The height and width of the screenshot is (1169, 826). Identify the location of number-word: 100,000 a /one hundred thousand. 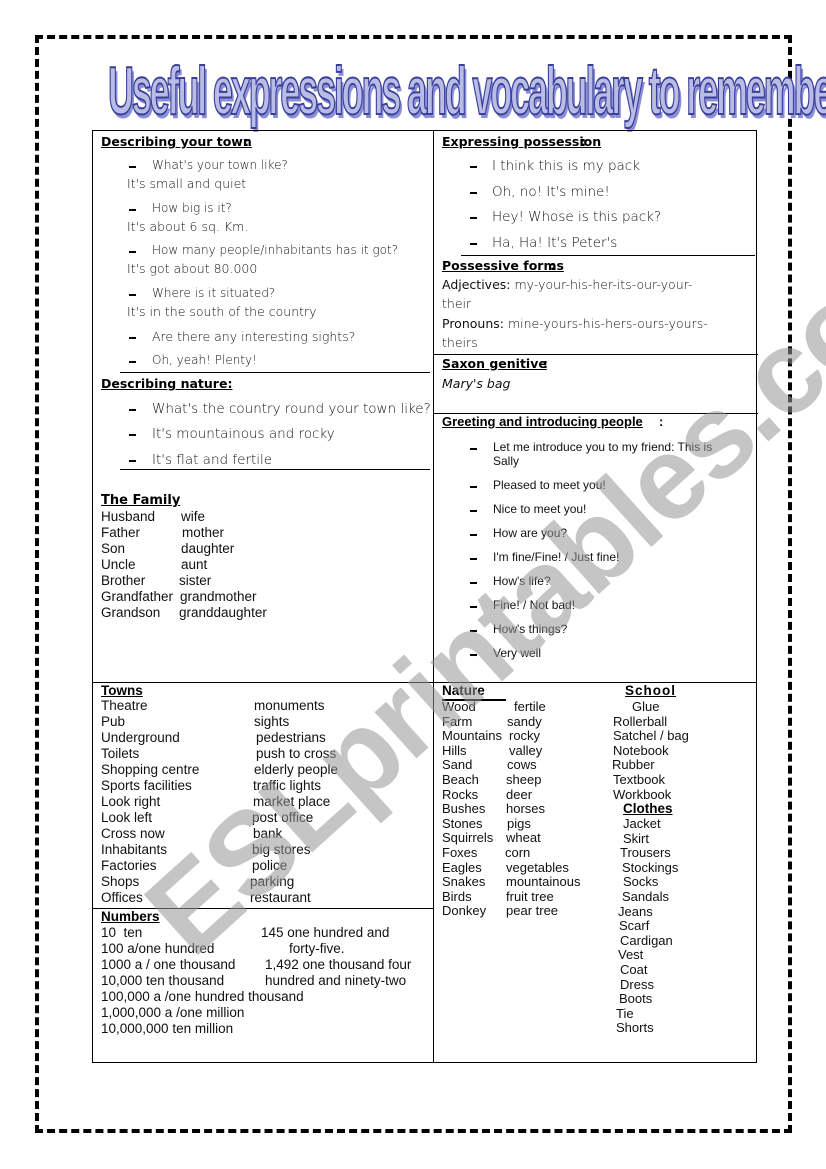
(202, 996).